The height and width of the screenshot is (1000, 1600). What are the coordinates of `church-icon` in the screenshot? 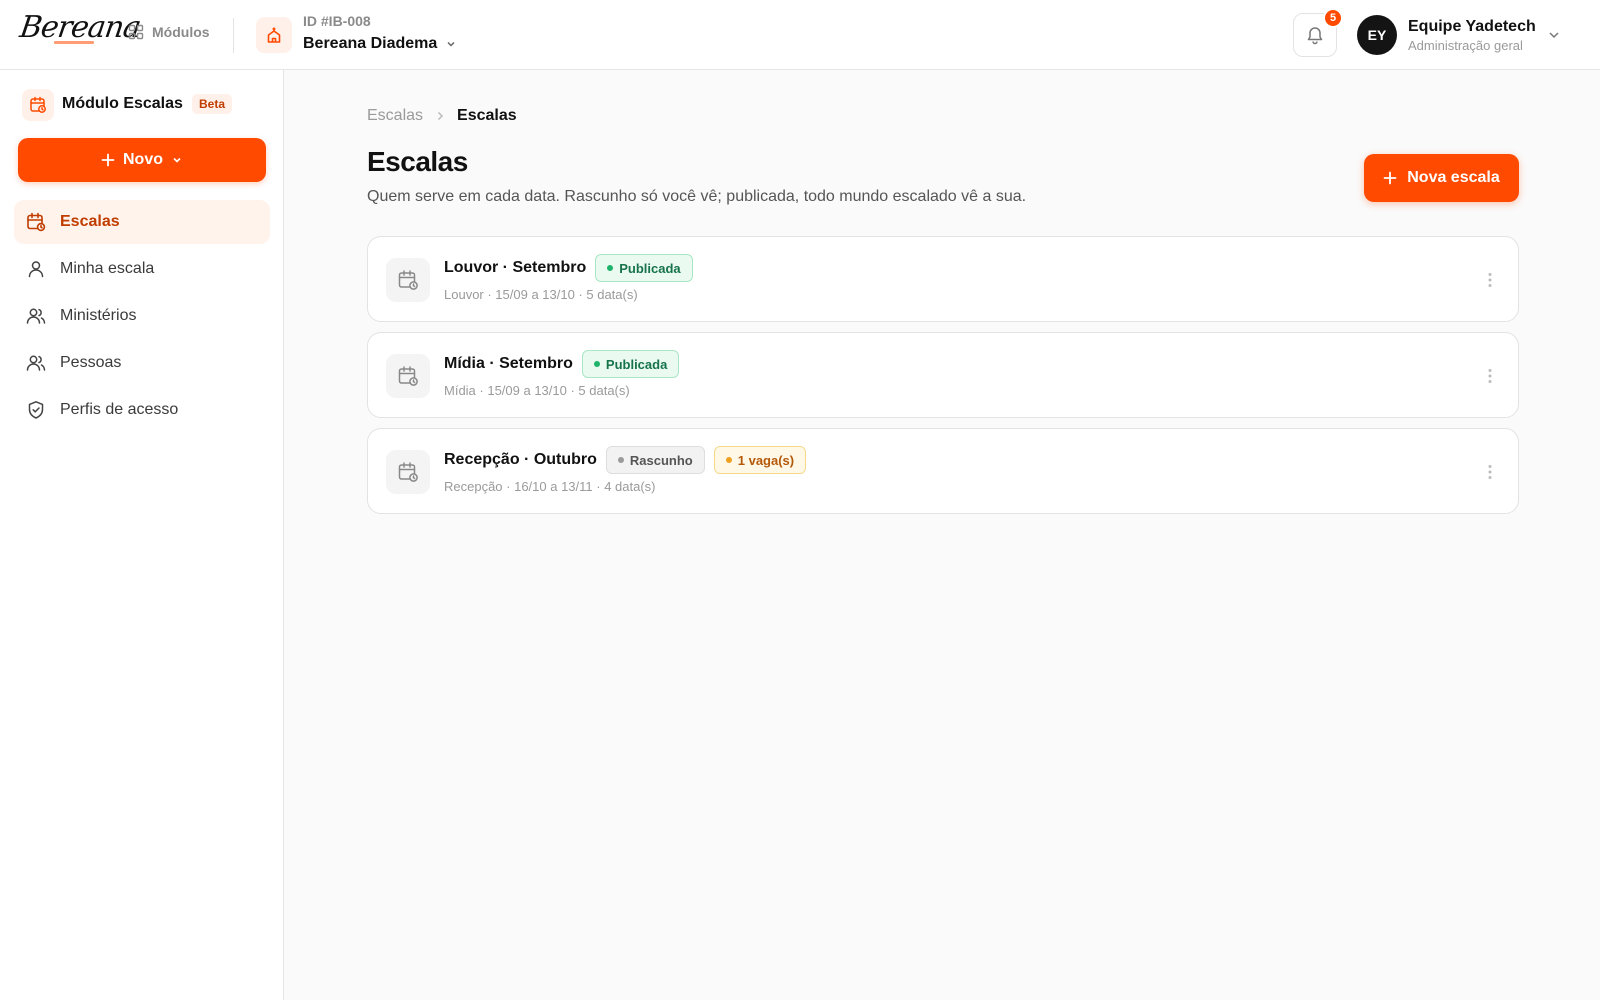 It's located at (274, 35).